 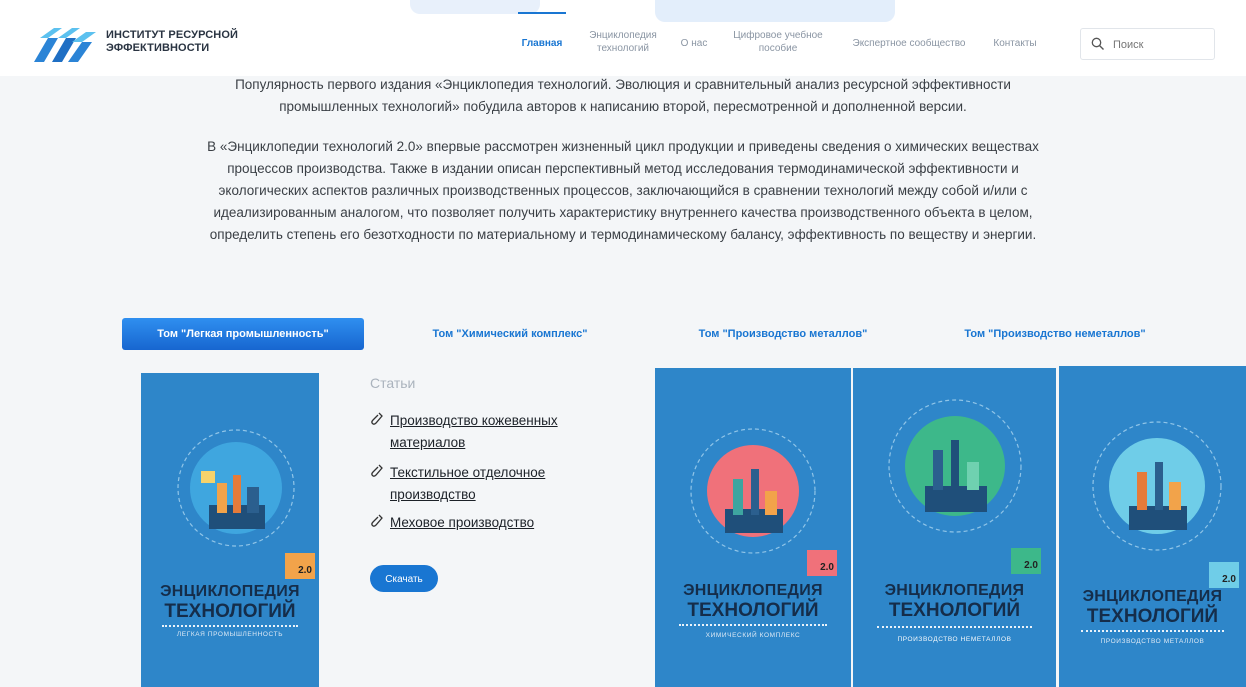 What do you see at coordinates (158, 48) in the screenshot?
I see `brand-line-2: ЭФФЕКТИВНОСТИ` at bounding box center [158, 48].